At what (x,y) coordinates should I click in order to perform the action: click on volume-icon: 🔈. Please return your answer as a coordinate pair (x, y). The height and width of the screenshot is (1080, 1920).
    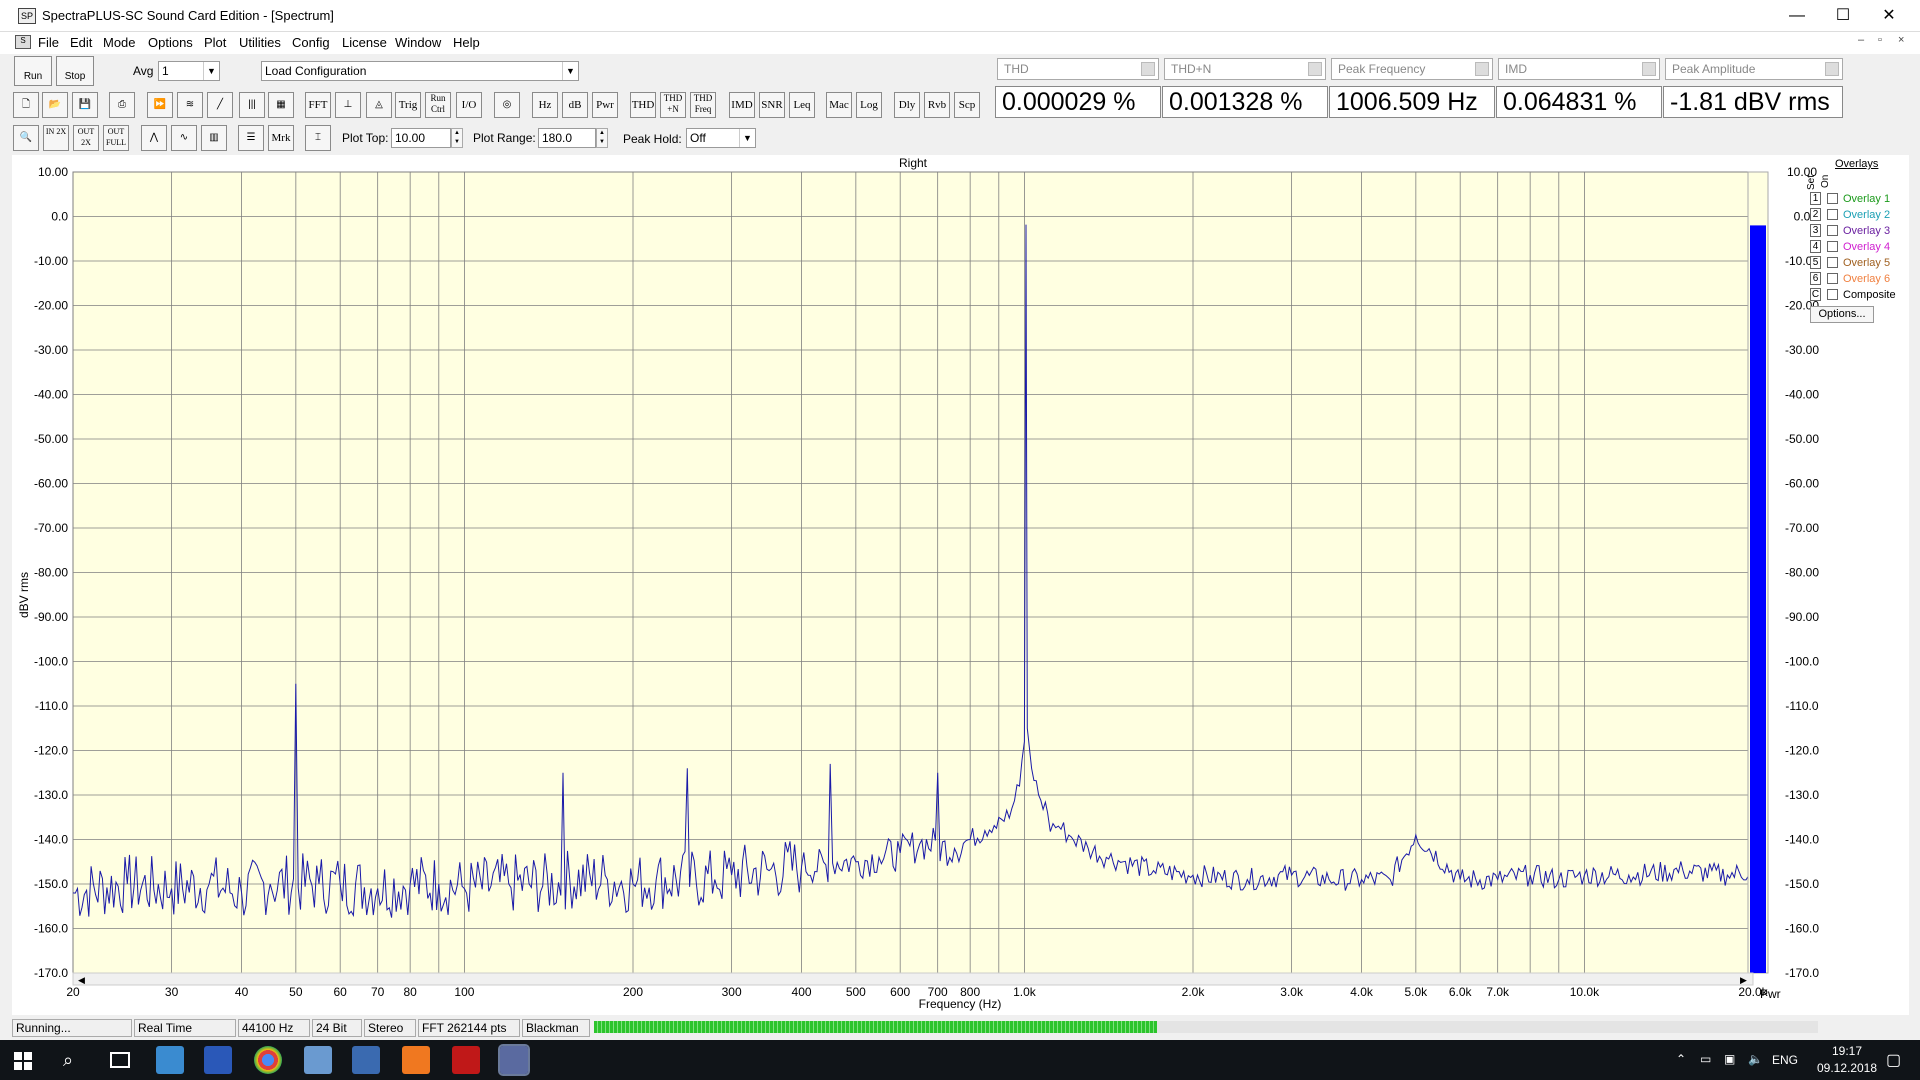
    Looking at the image, I should click on (1755, 1059).